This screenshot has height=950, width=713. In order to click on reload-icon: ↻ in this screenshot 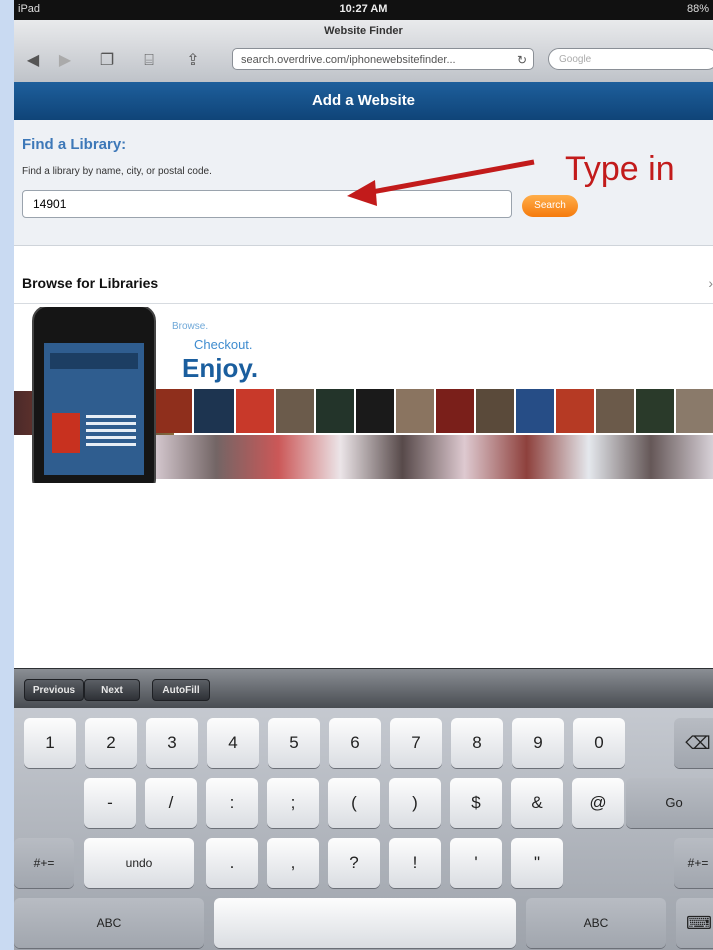, I will do `click(522, 60)`.